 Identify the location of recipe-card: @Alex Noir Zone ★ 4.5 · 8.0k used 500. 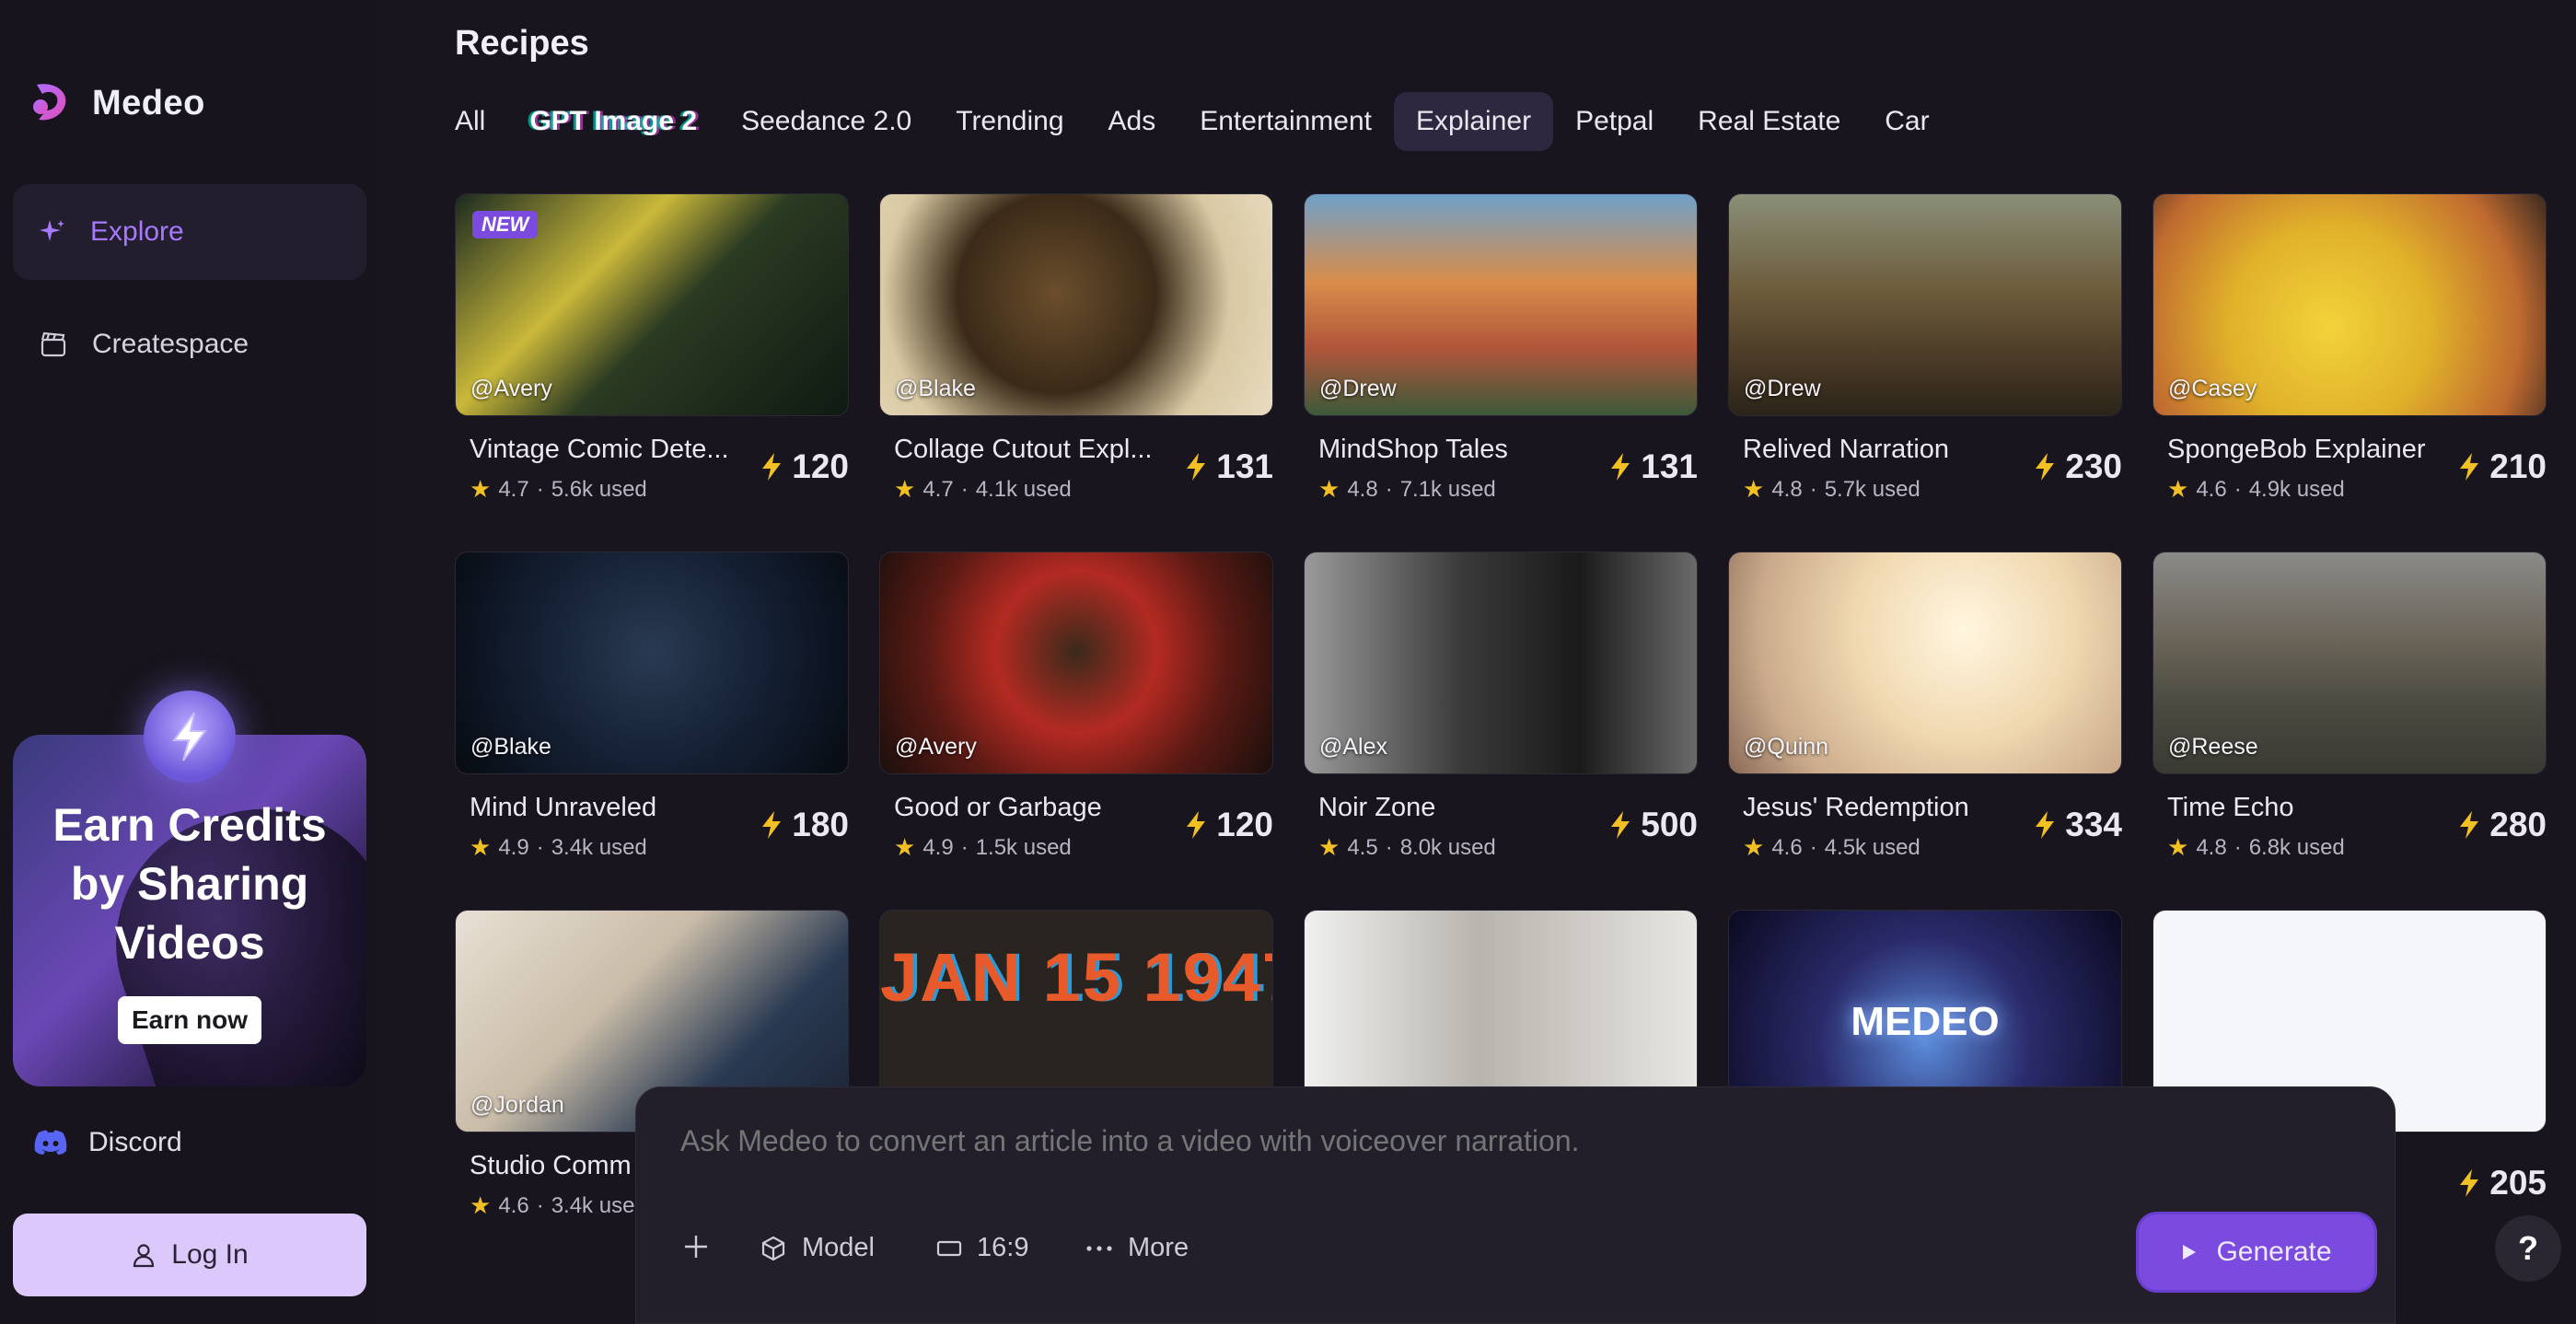
(1501, 706).